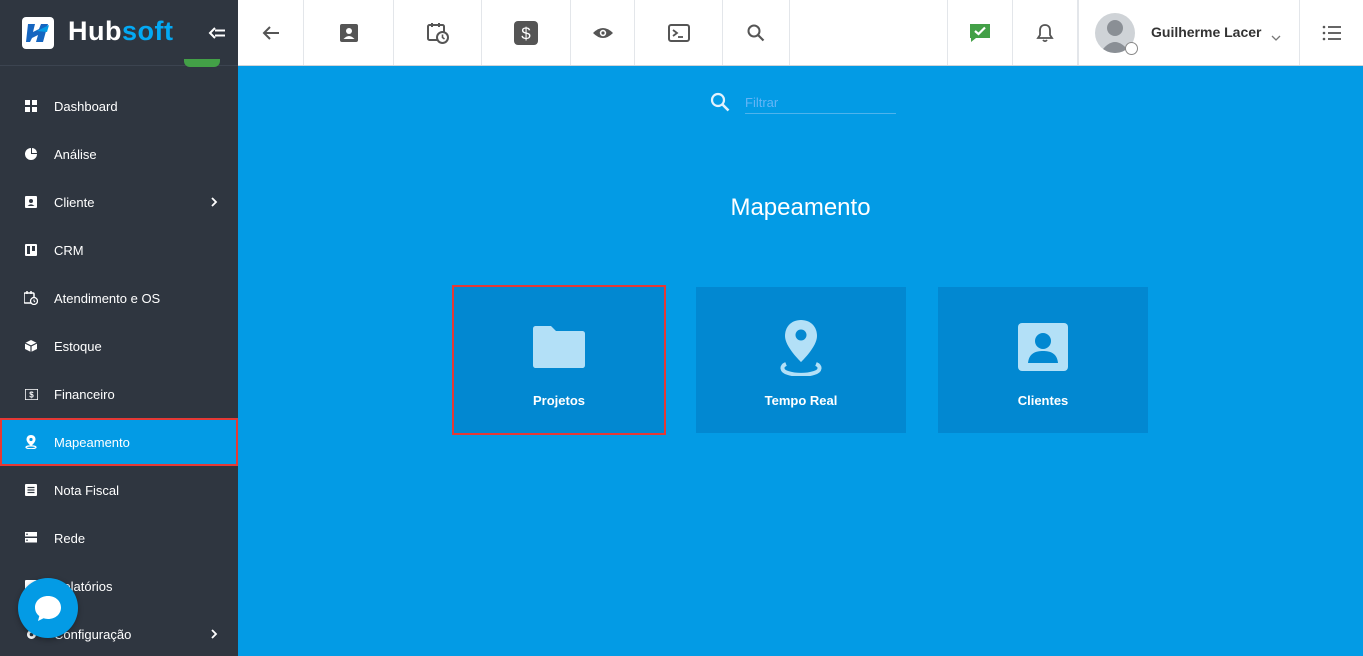 The image size is (1363, 656). Describe the element at coordinates (800, 207) in the screenshot. I see `page-title: Mapeamento` at that location.